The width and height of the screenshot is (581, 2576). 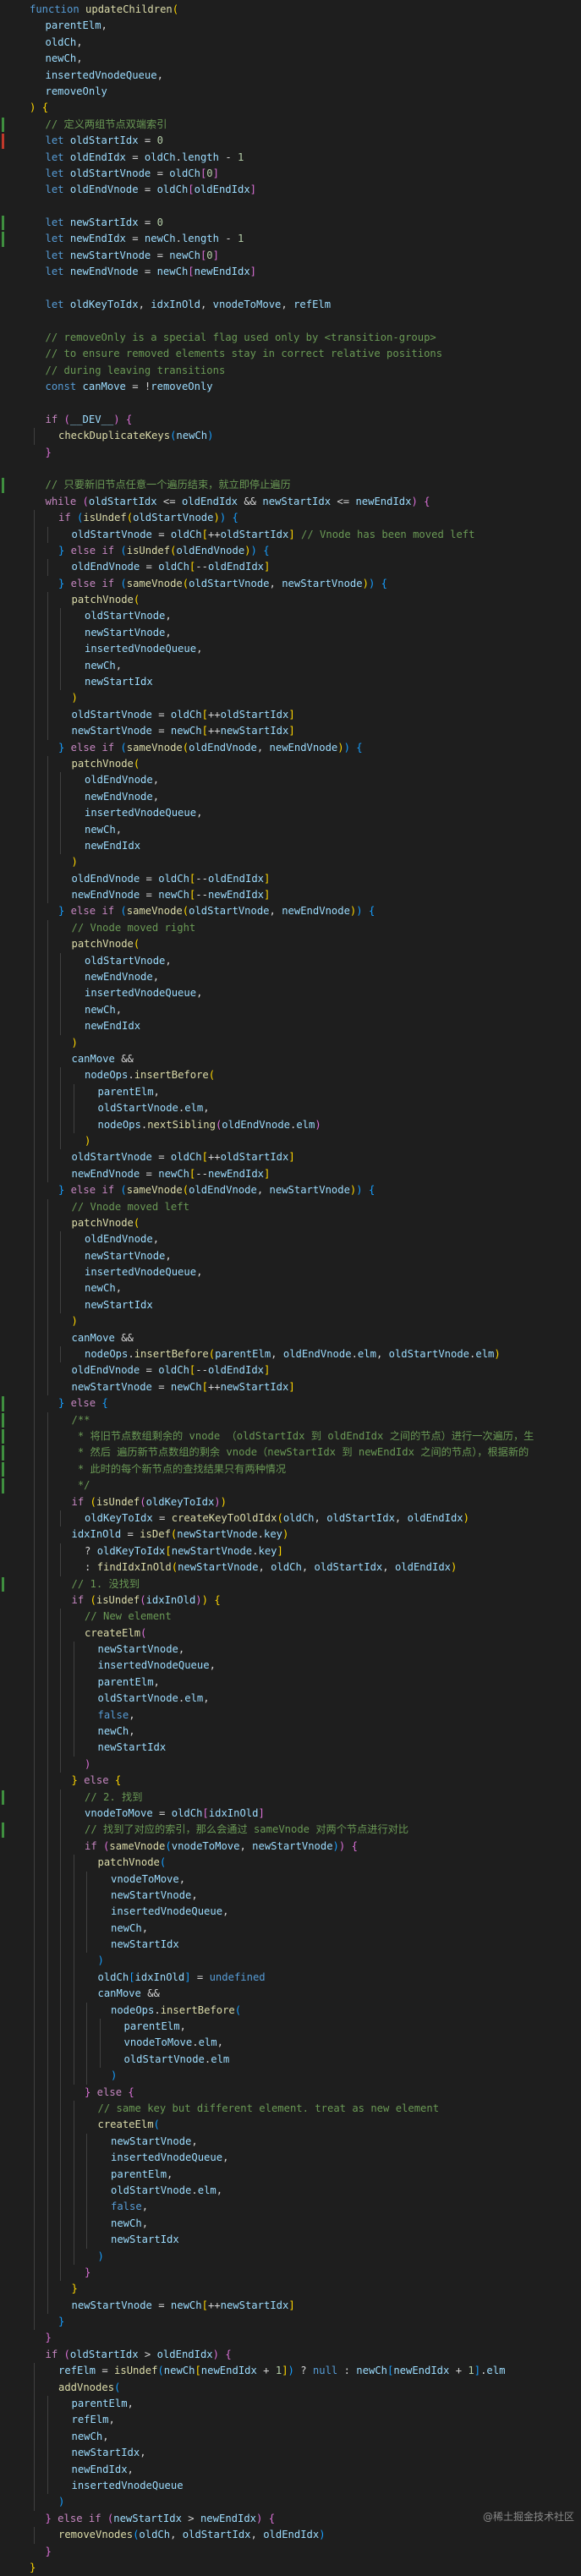 I want to click on code-line: function updateChildren(, so click(x=290, y=10).